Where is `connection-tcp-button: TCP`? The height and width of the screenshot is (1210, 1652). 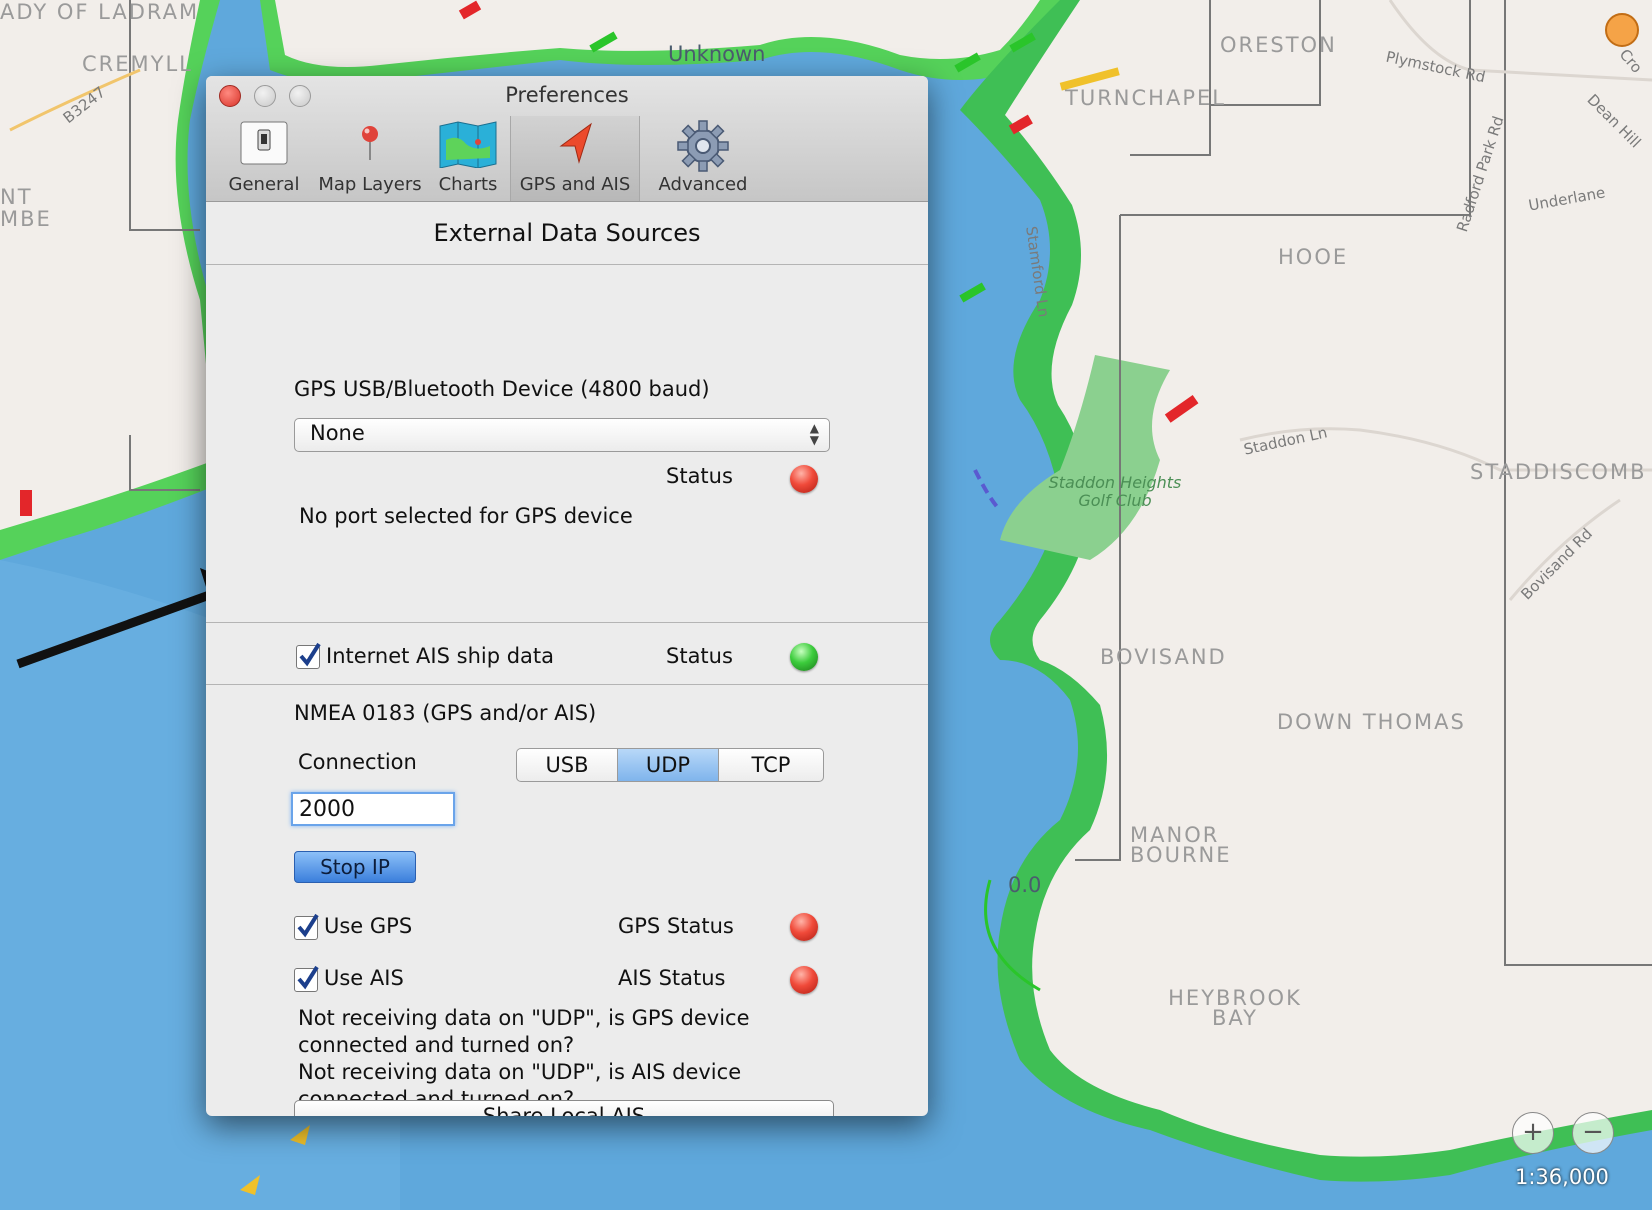
connection-tcp-button: TCP is located at coordinates (771, 765).